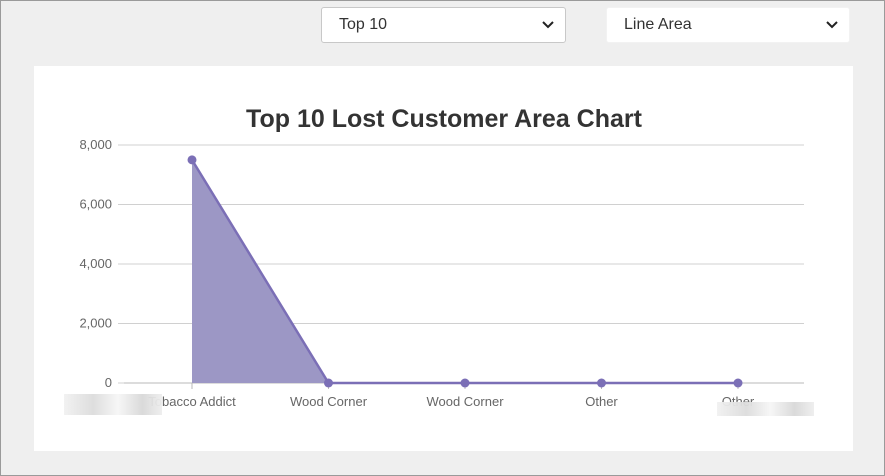 The image size is (885, 476). I want to click on y-tick-label: 4,000, so click(95, 263).